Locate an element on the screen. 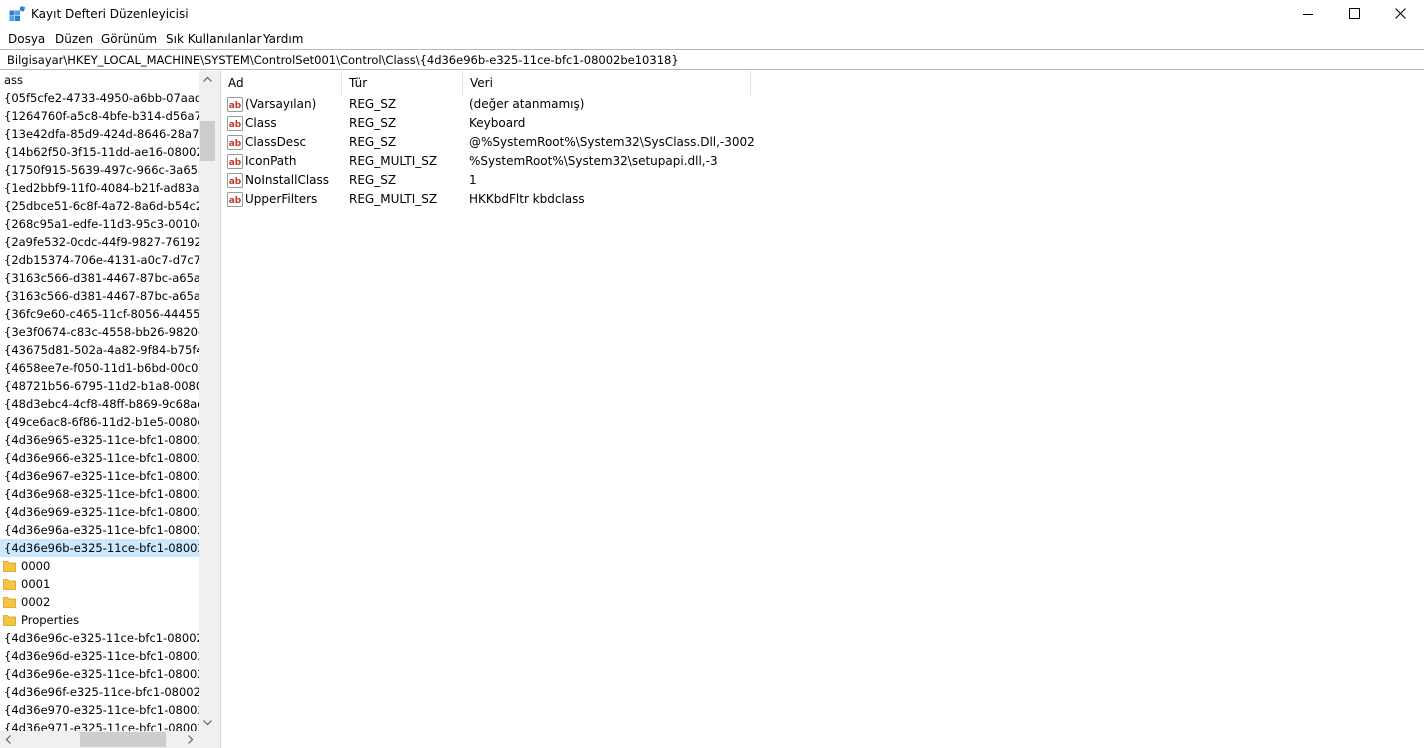 The height and width of the screenshot is (748, 1424). value-row: ab Class REG_SZ Keyboard is located at coordinates (822, 123).